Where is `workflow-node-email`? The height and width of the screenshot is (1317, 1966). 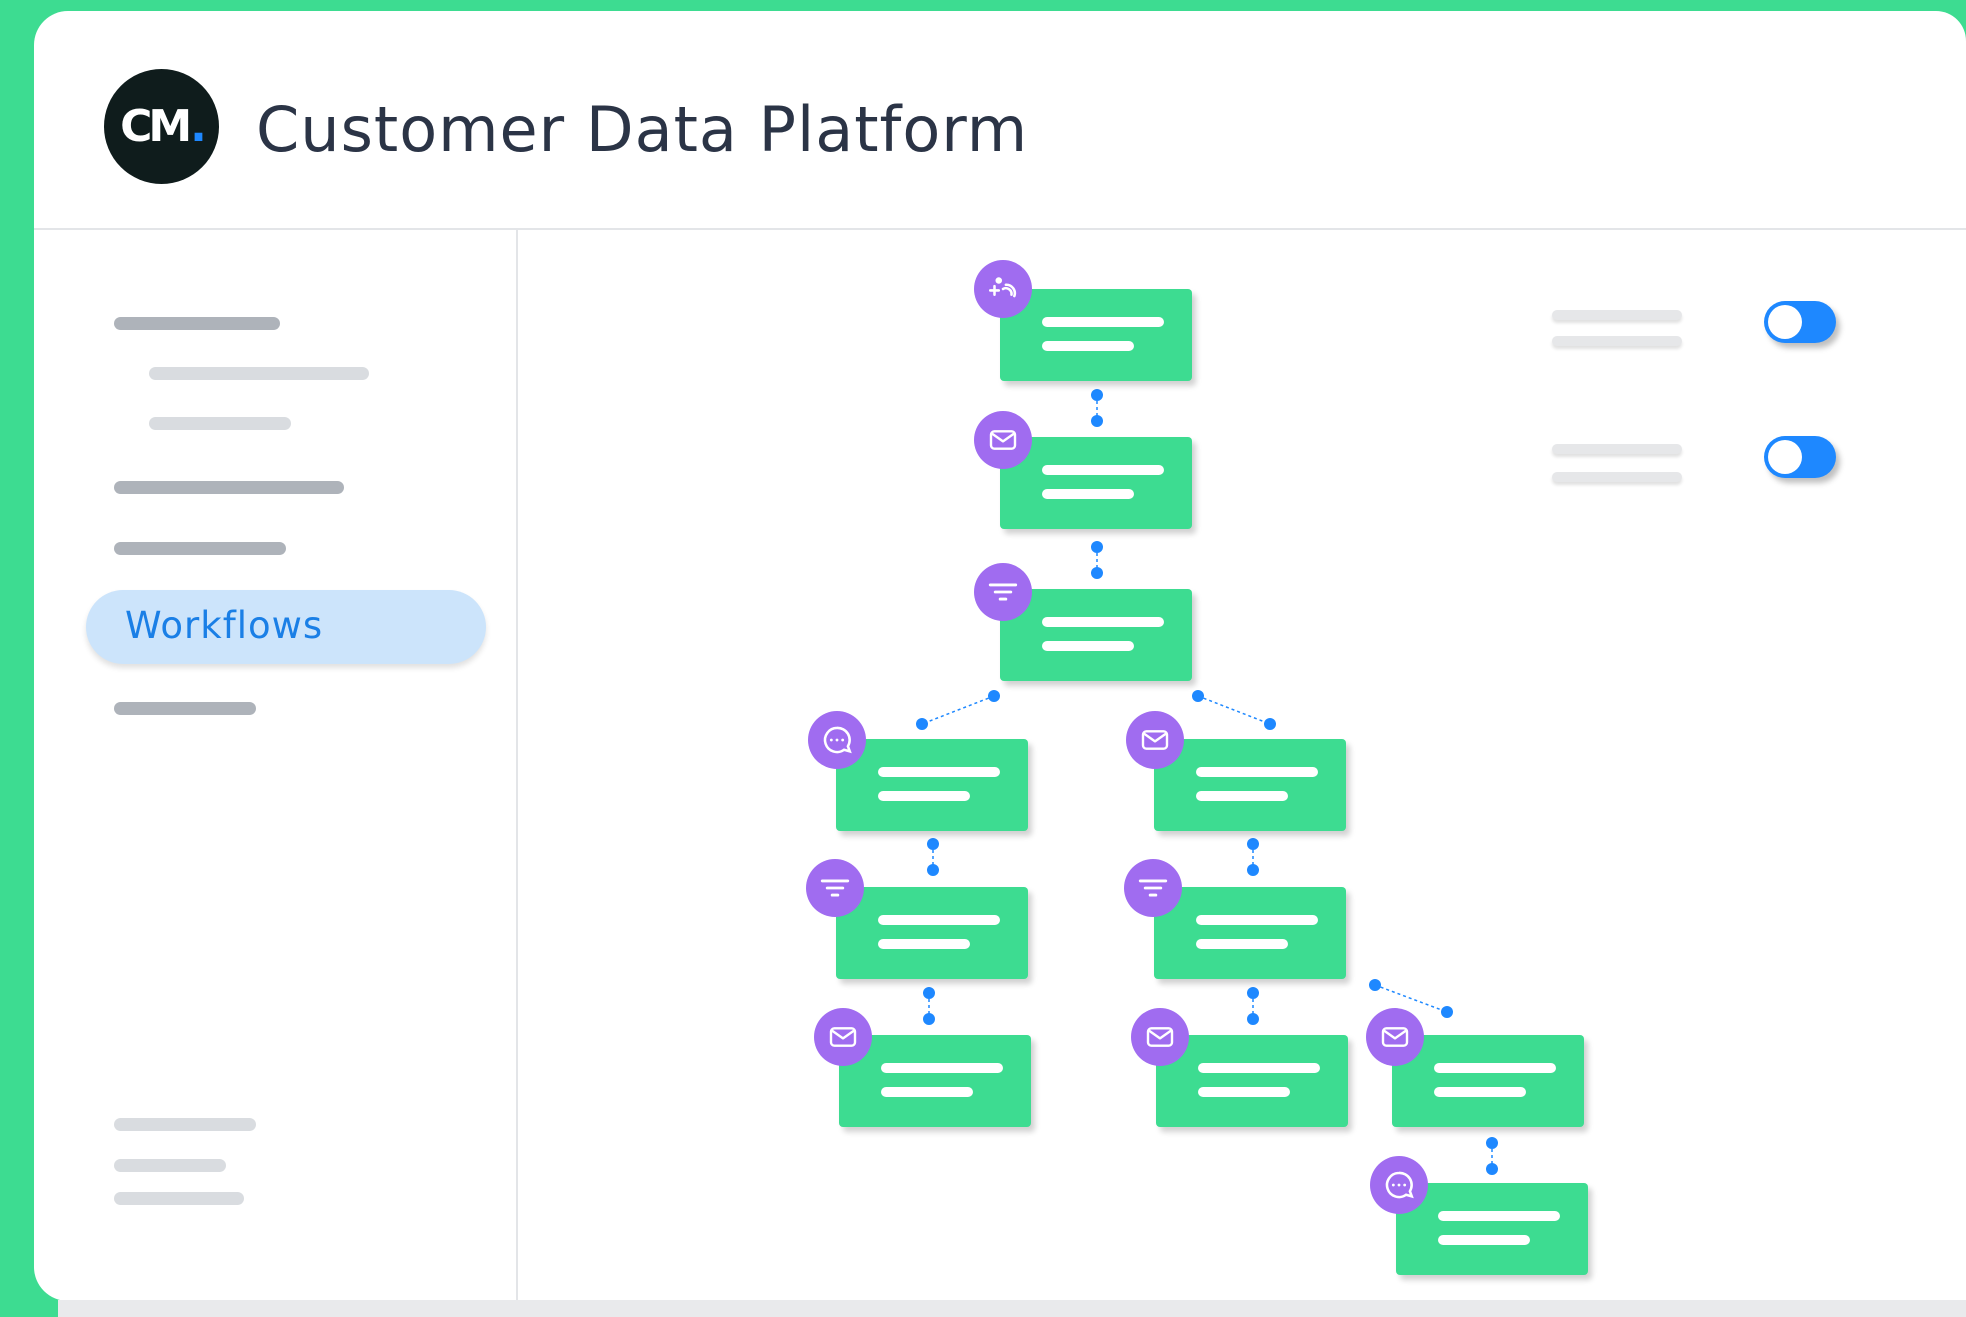
workflow-node-email is located at coordinates (1250, 785).